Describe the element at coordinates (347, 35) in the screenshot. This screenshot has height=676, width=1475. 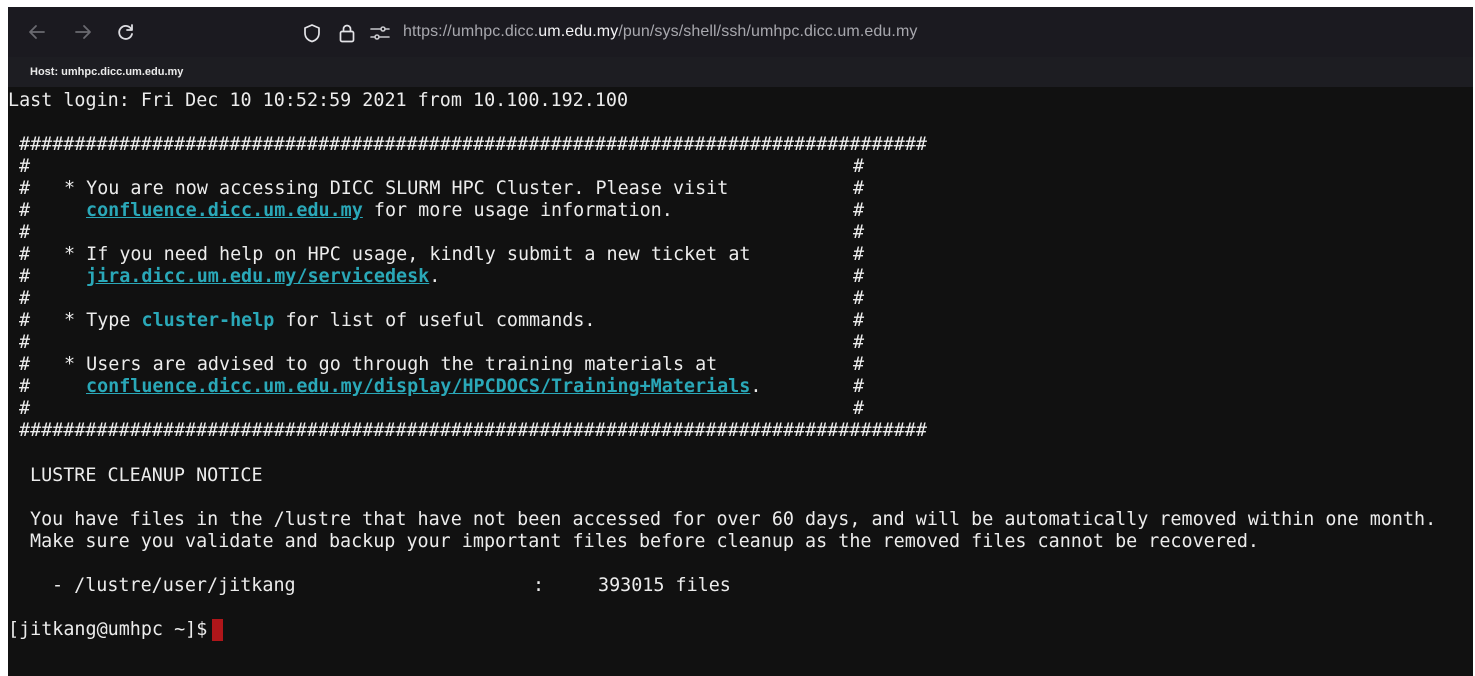
I see `lock-icon` at that location.